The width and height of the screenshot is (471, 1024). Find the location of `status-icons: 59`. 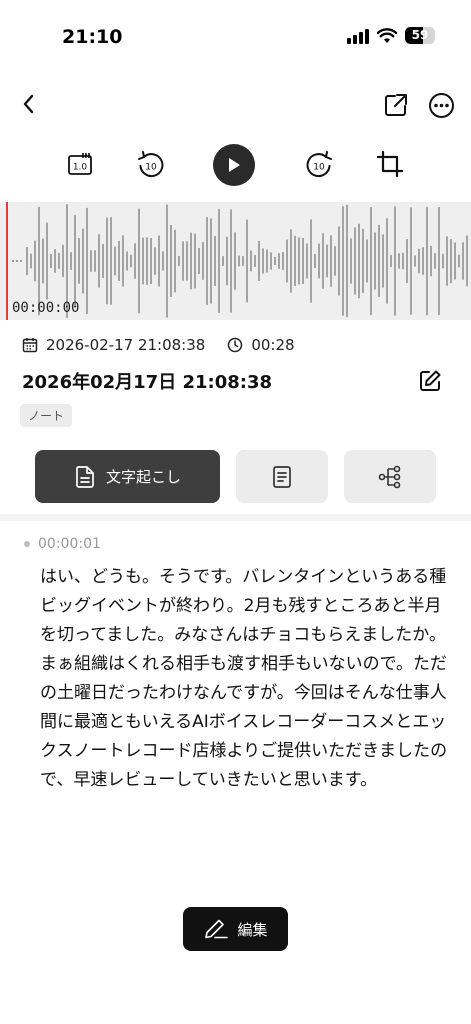

status-icons: 59 is located at coordinates (391, 35).